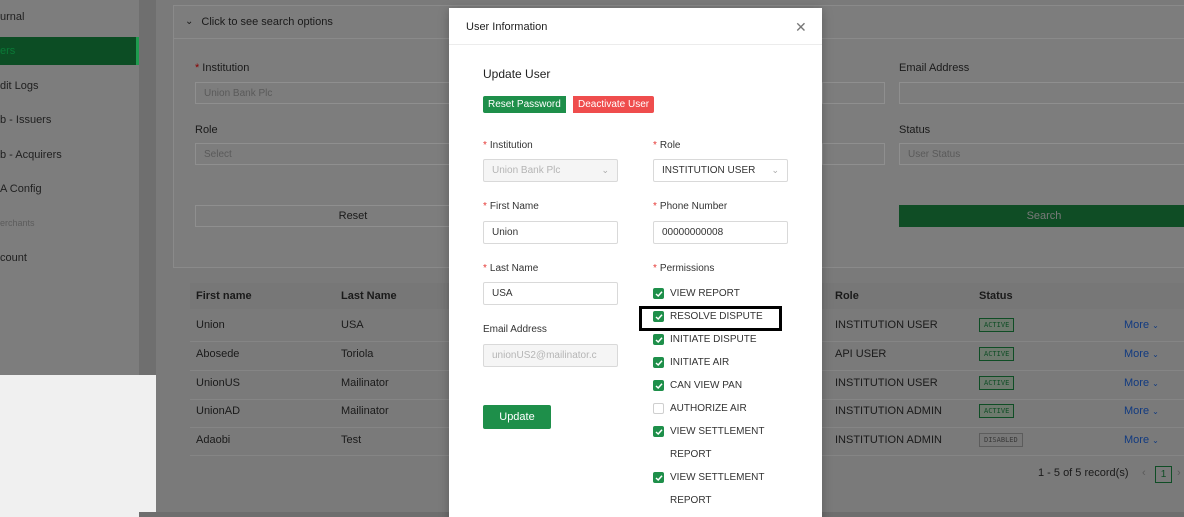 The width and height of the screenshot is (1184, 517). I want to click on modal-title: User Information, so click(507, 27).